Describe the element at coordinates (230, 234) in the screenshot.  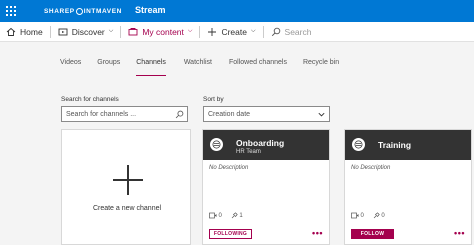
I see `following-button: FOLLOWING` at that location.